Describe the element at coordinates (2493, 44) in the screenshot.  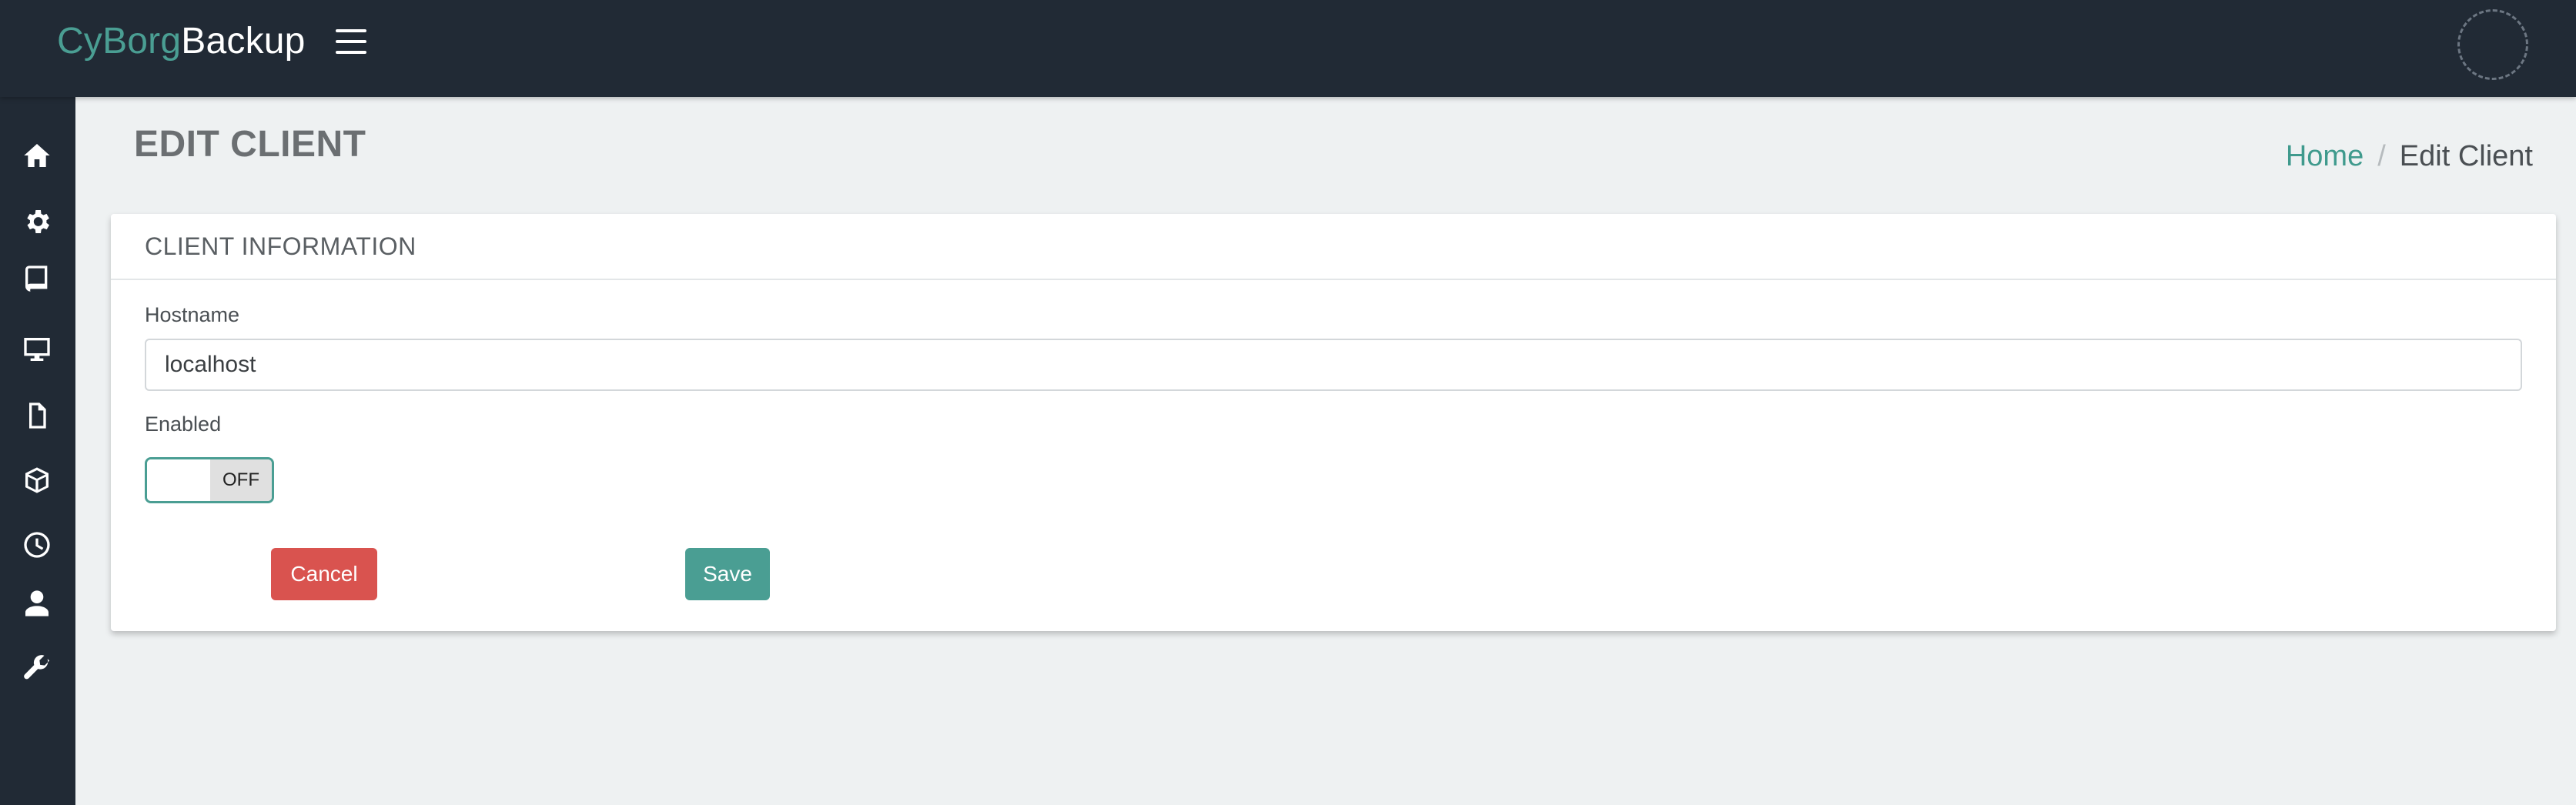
I see `avatar` at that location.